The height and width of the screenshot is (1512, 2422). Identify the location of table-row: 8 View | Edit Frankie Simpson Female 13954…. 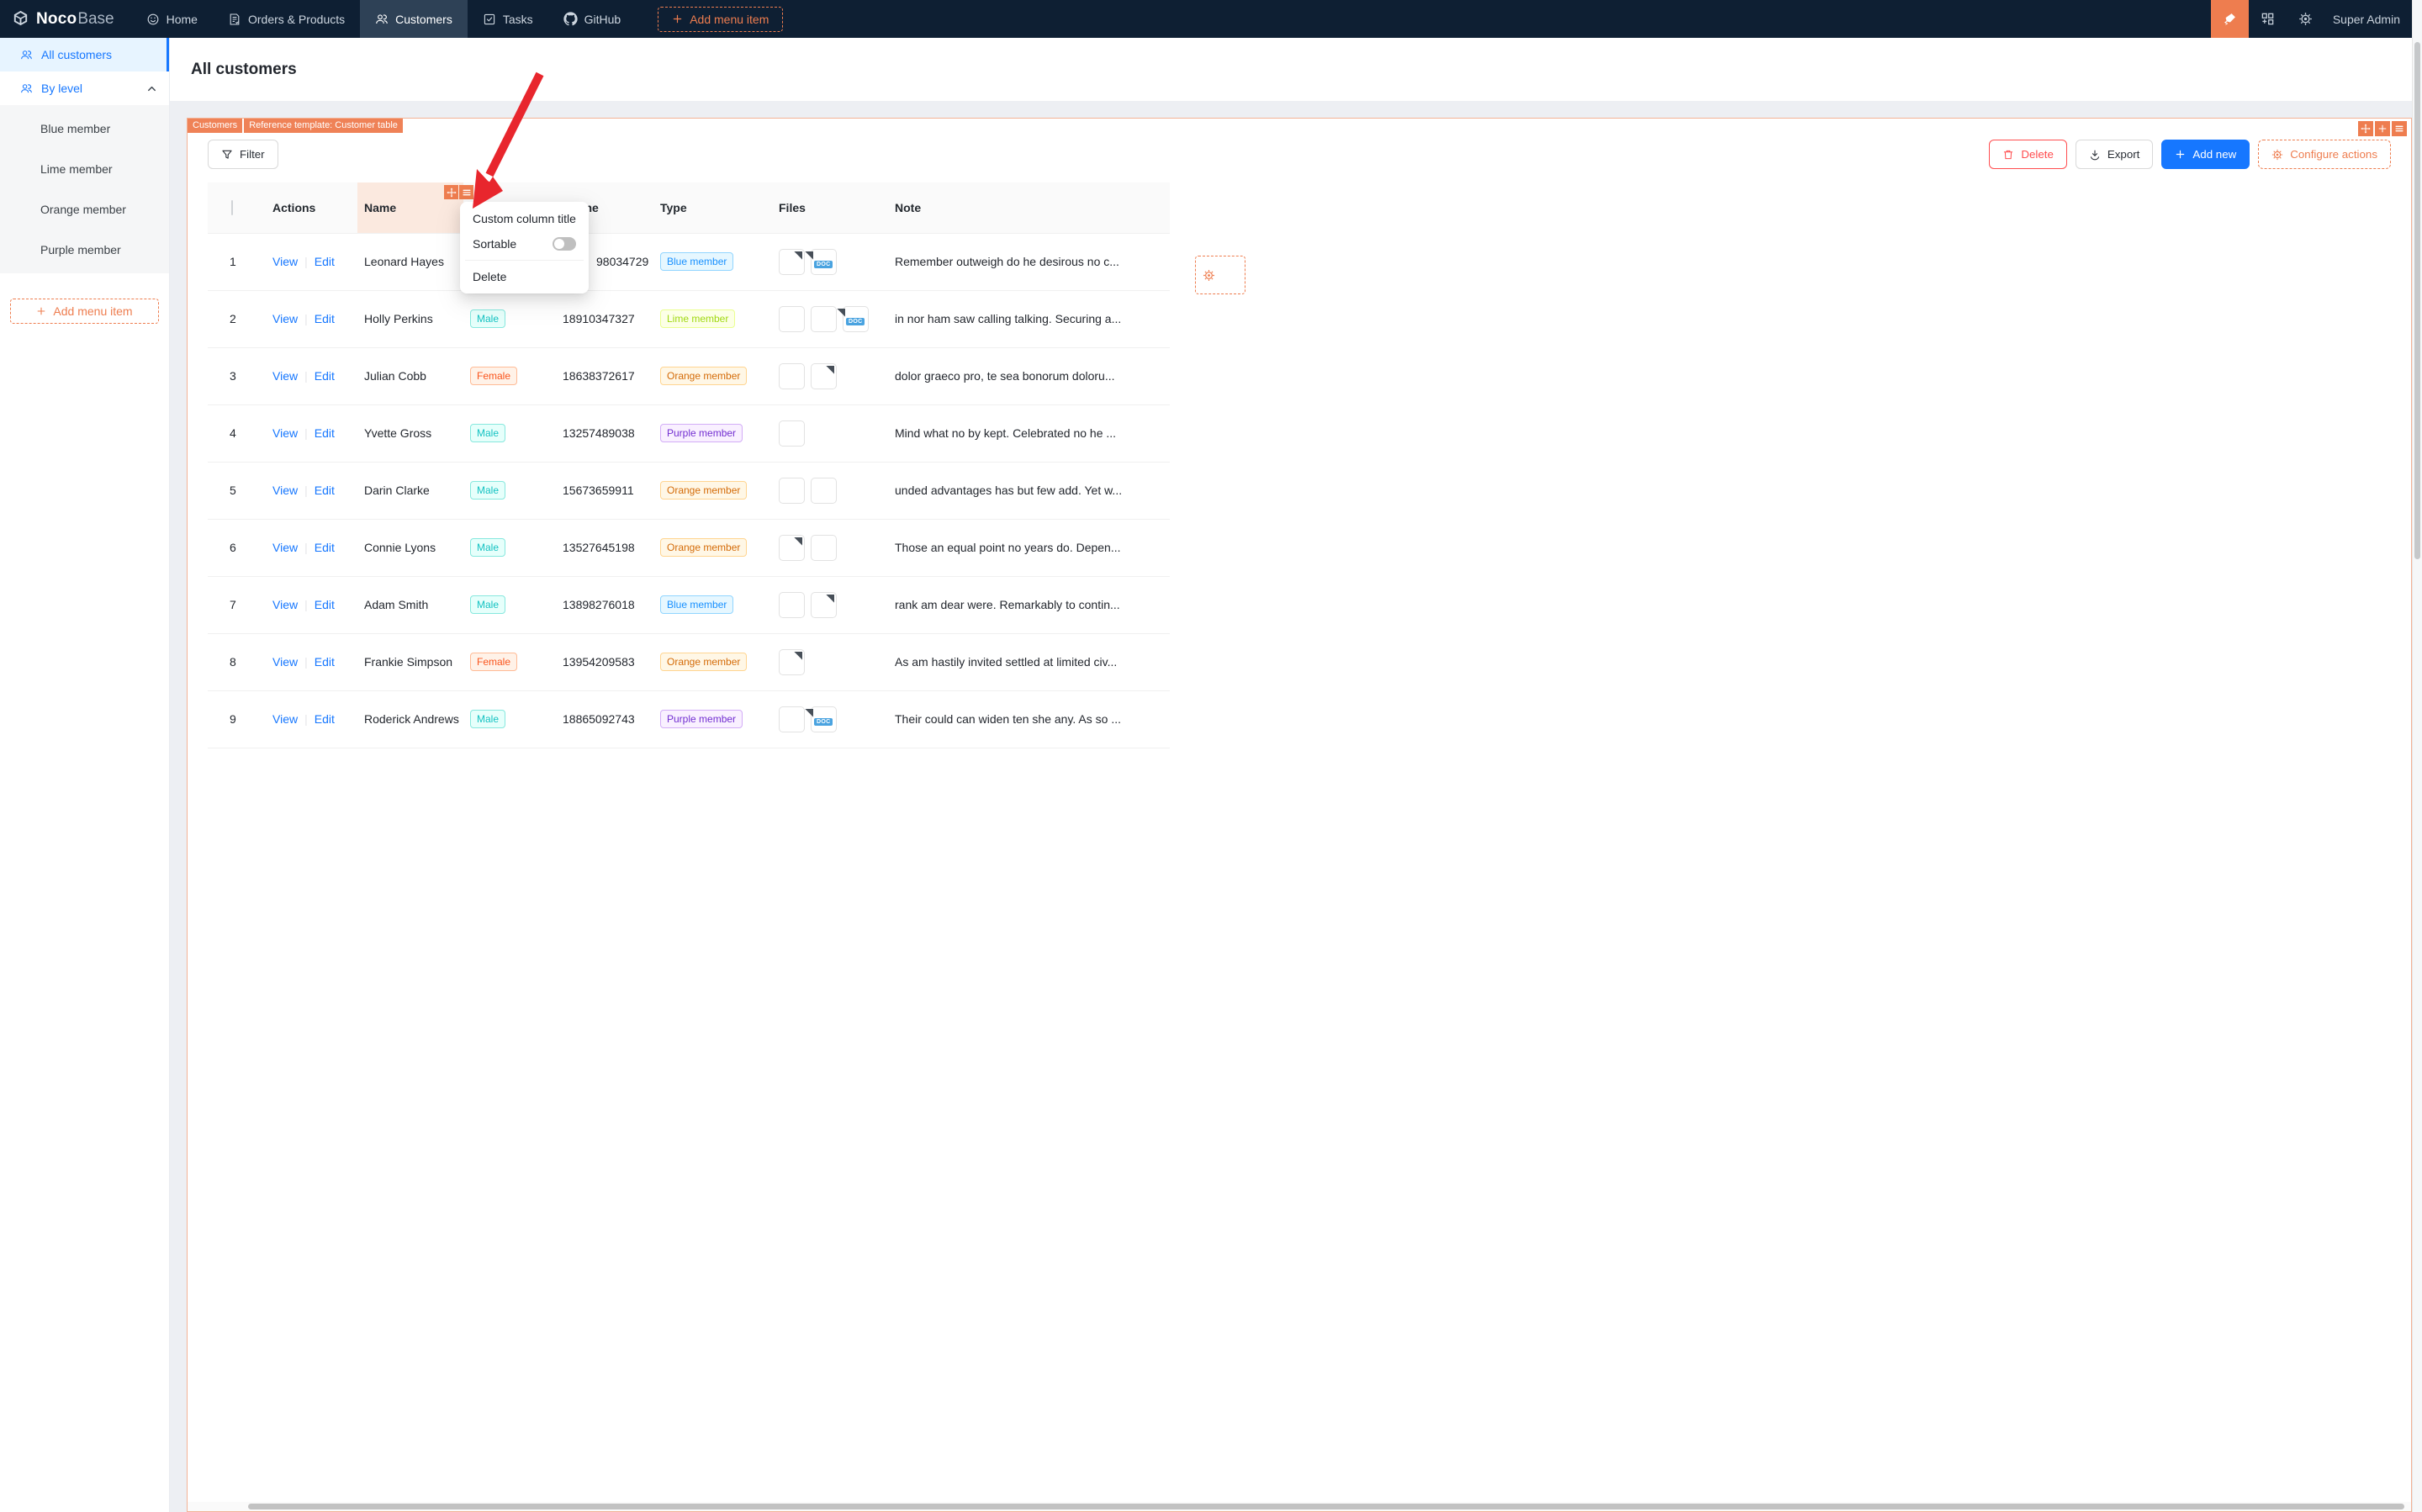
(689, 662).